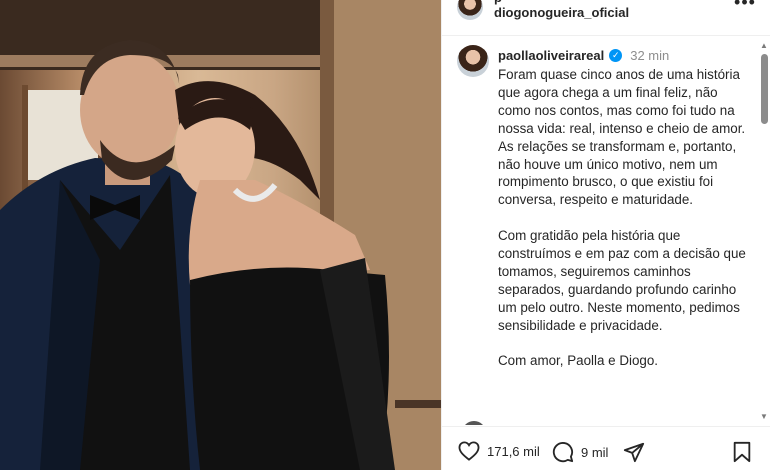 The height and width of the screenshot is (470, 770). What do you see at coordinates (764, 416) in the screenshot?
I see `scroll-down-icon: ▼` at bounding box center [764, 416].